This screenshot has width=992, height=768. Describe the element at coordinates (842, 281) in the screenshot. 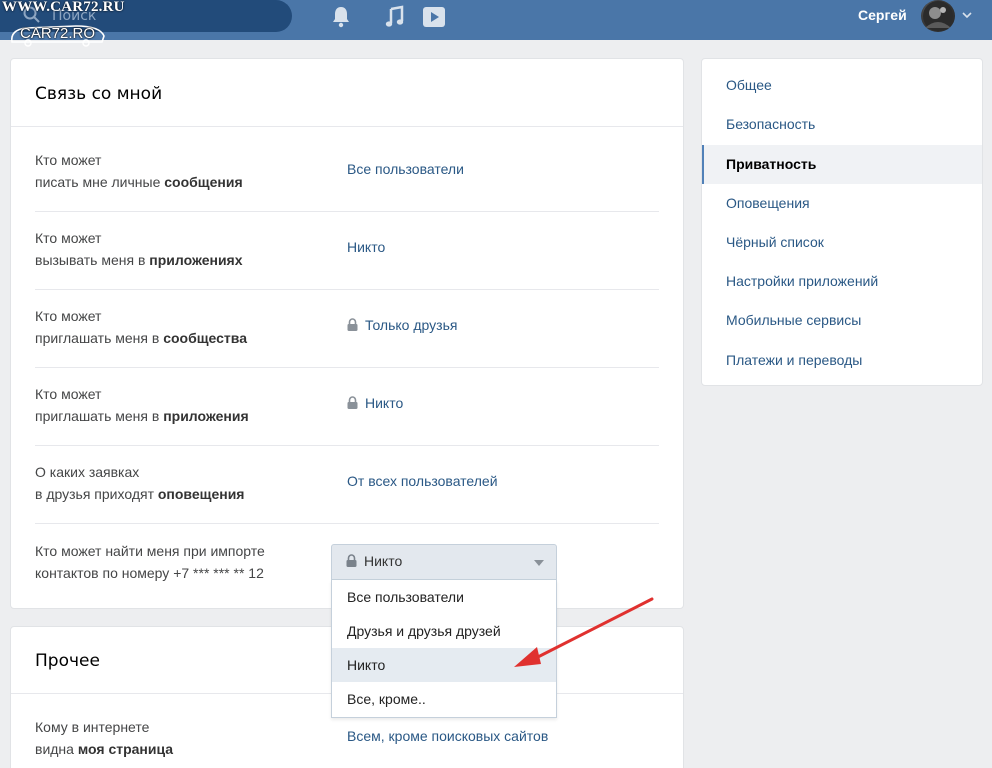

I see `menu-item-app-settings: Настройки приложений` at that location.